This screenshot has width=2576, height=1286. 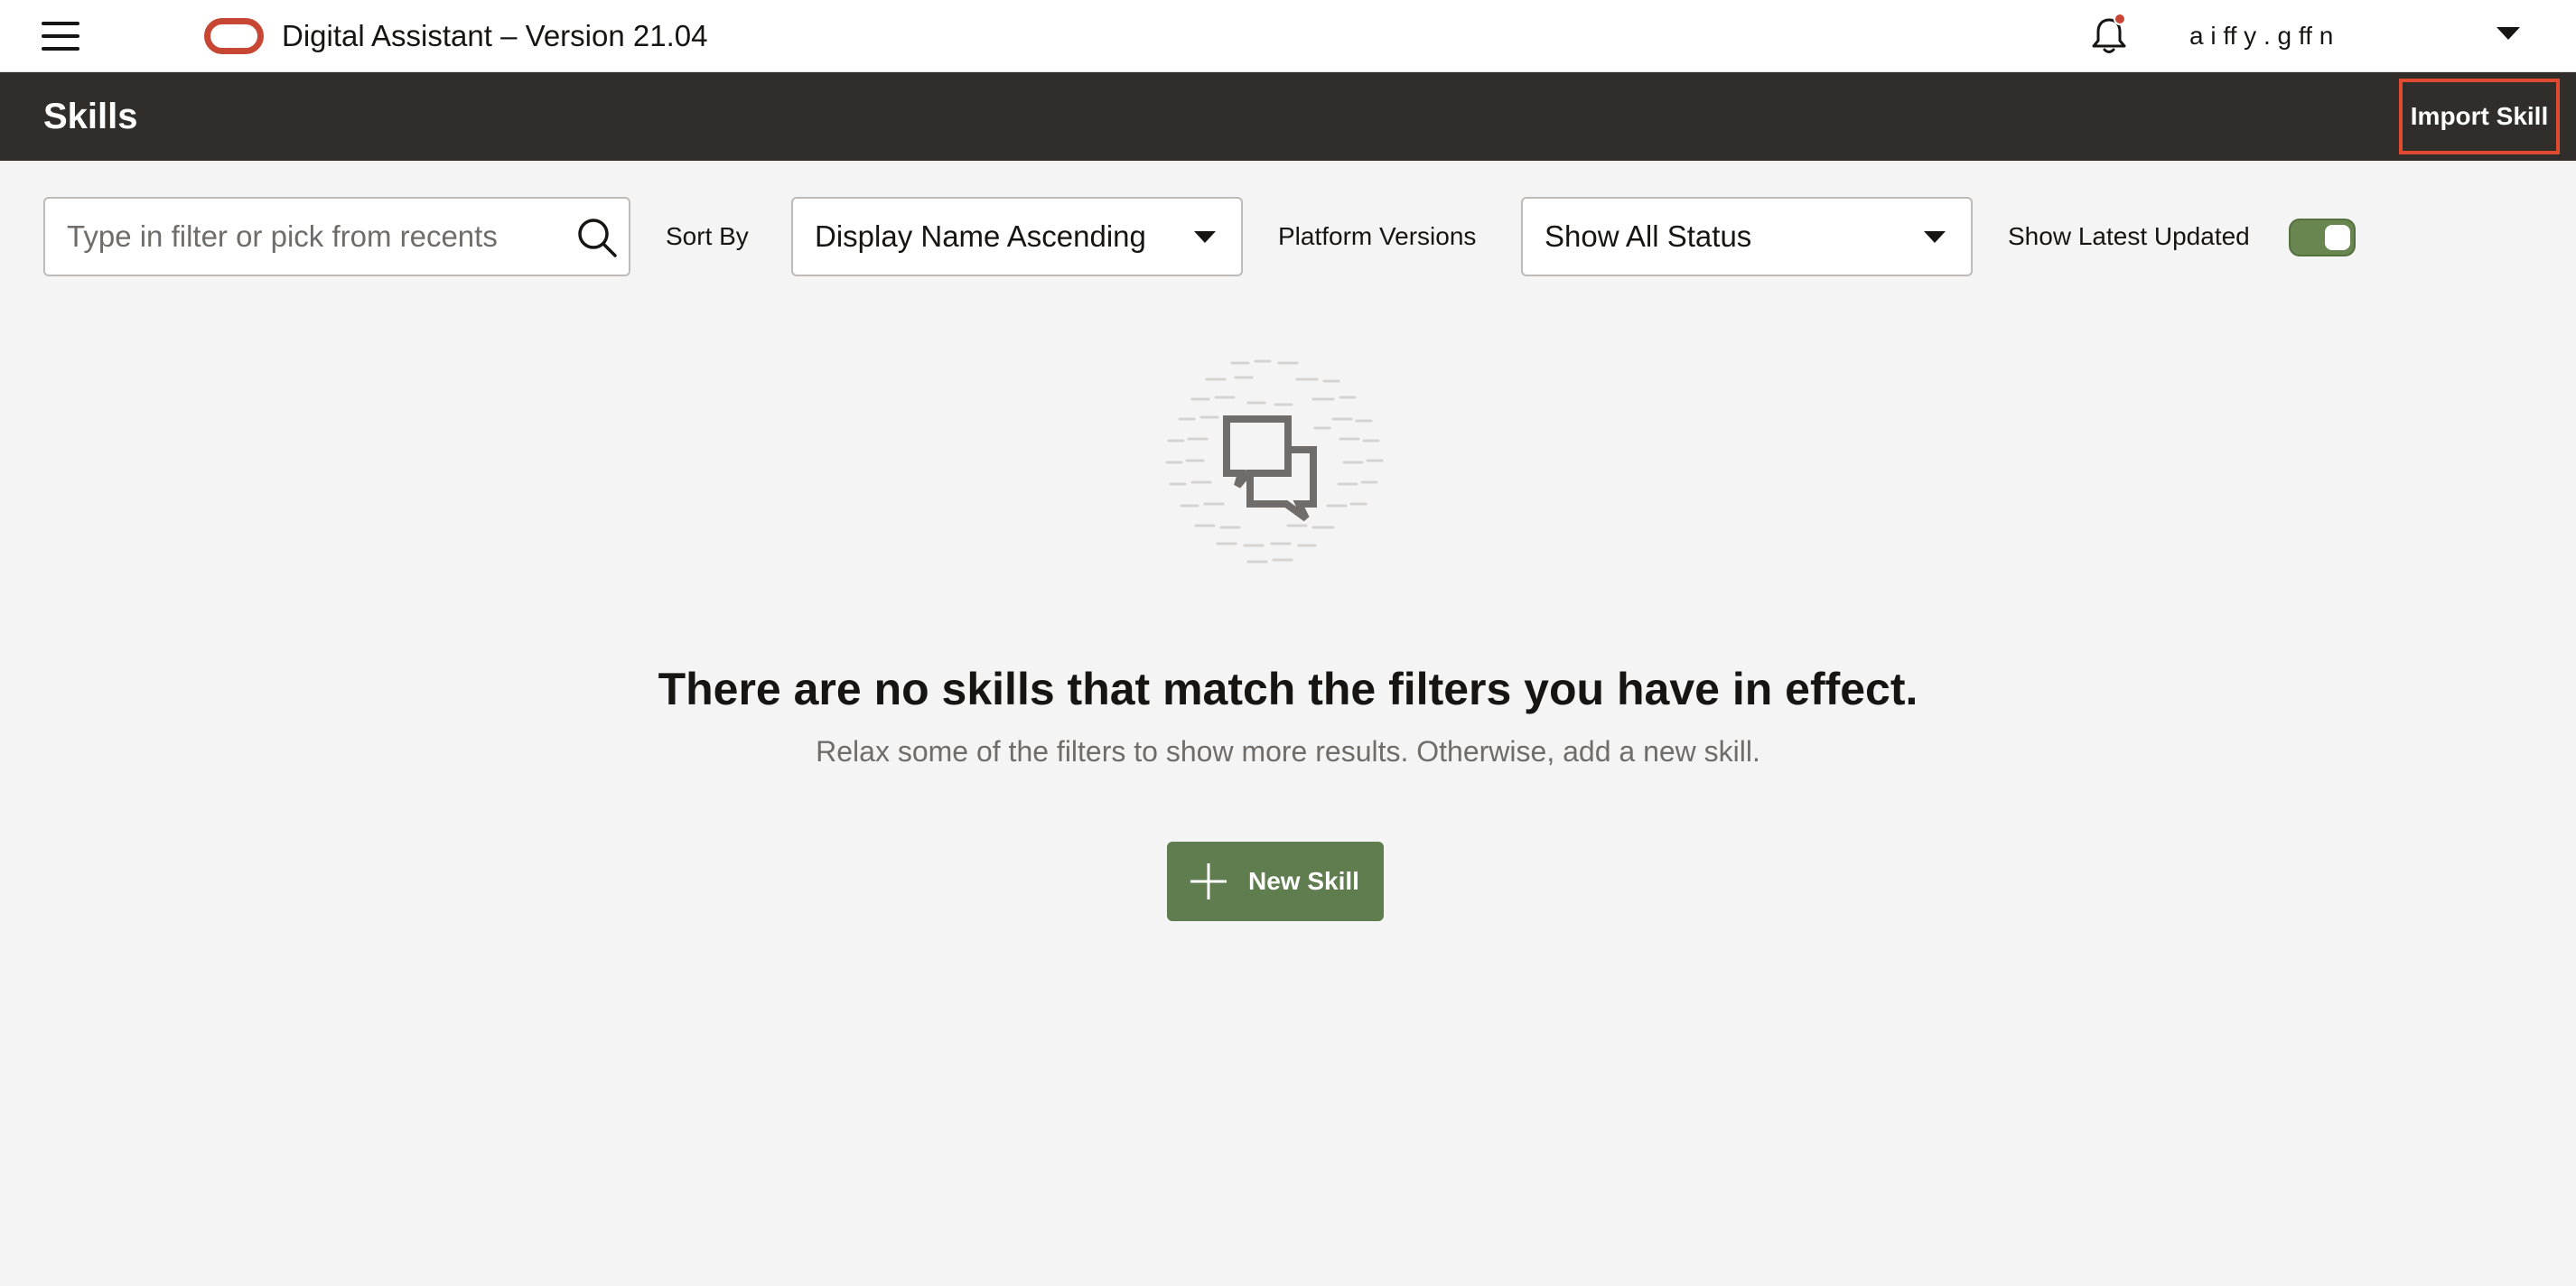 What do you see at coordinates (2322, 237) in the screenshot?
I see `show-latest-updated-toggle` at bounding box center [2322, 237].